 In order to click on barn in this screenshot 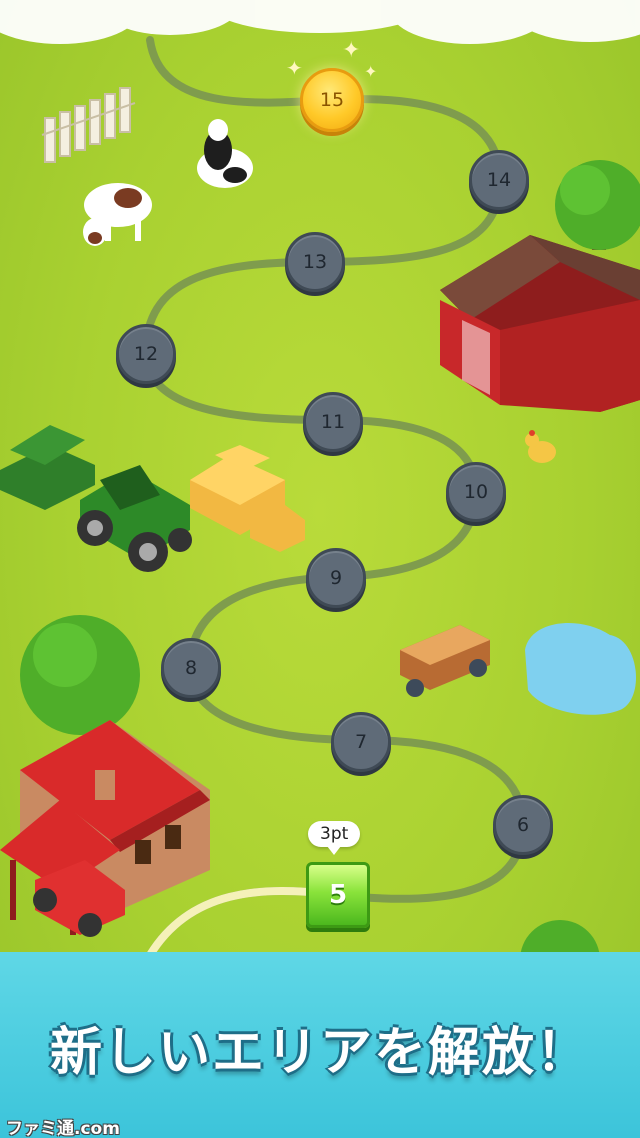, I will do `click(540, 323)`.